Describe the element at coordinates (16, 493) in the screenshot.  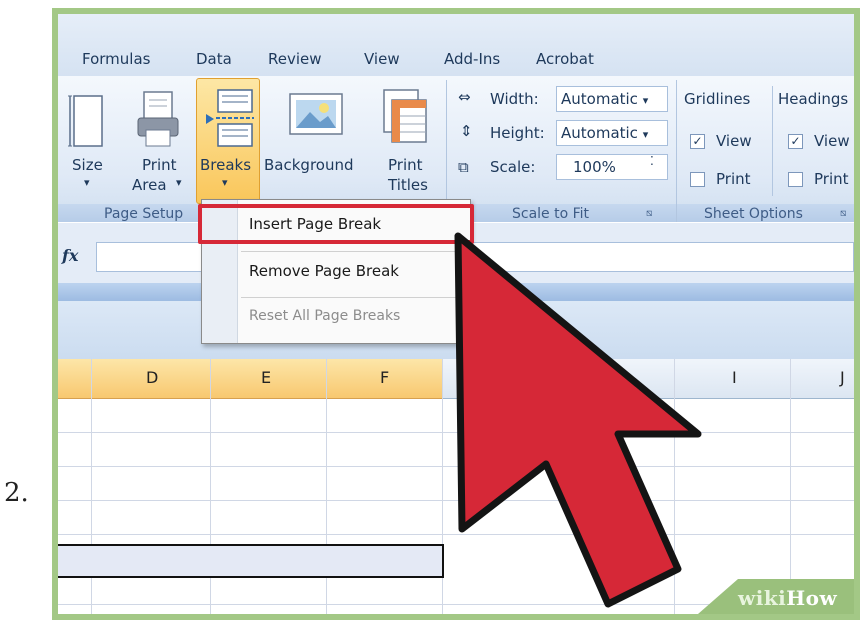
I see `step-number: 2.` at that location.